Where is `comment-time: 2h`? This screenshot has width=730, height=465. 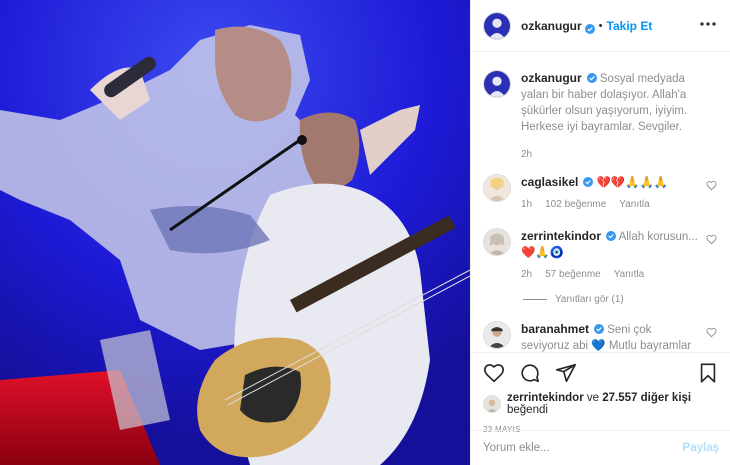 comment-time: 2h is located at coordinates (526, 274).